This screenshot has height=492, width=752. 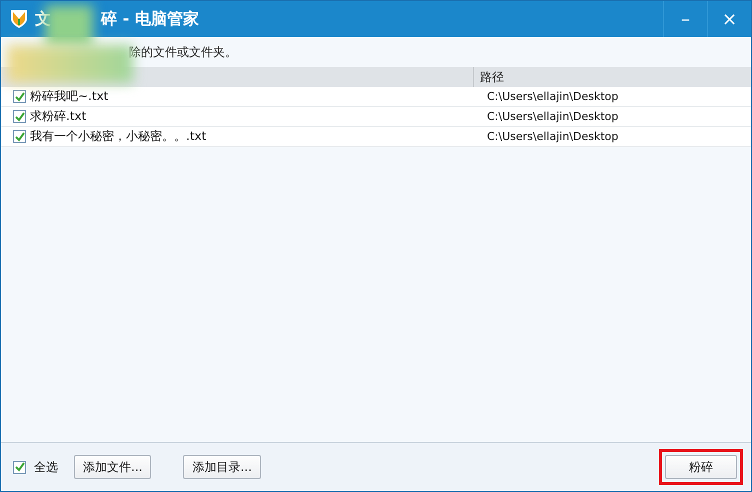 What do you see at coordinates (118, 136) in the screenshot?
I see `file-name: 我有一个小秘密，小秘密。。.txt` at bounding box center [118, 136].